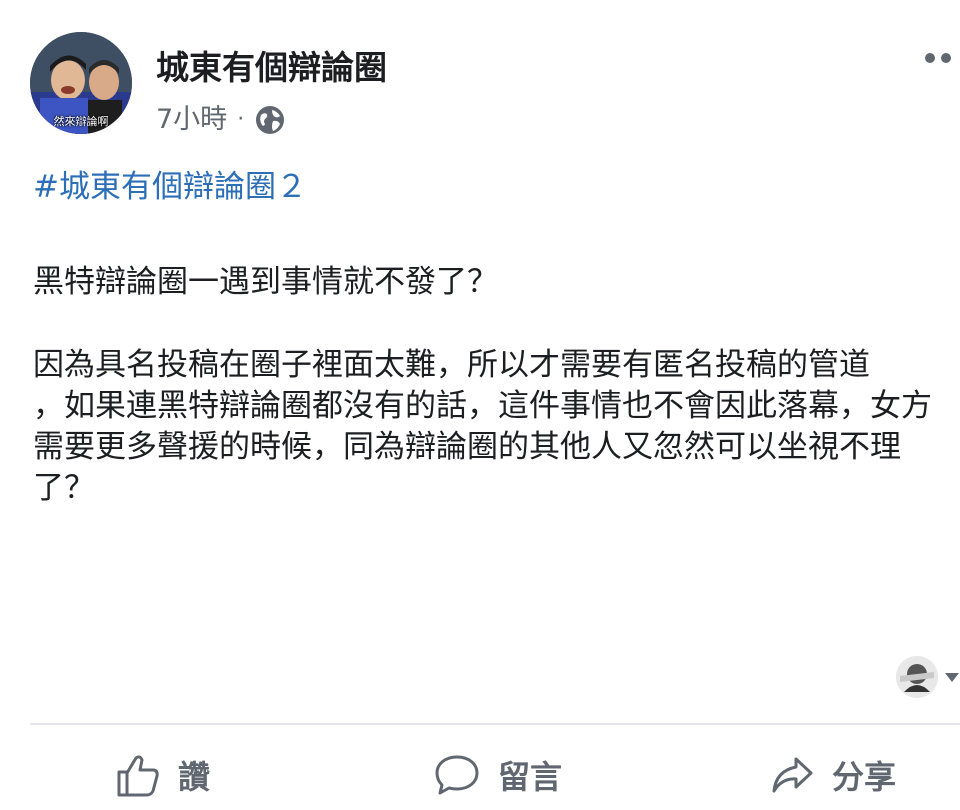  What do you see at coordinates (81, 83) in the screenshot?
I see `page-avatar: 然來辯論啊` at bounding box center [81, 83].